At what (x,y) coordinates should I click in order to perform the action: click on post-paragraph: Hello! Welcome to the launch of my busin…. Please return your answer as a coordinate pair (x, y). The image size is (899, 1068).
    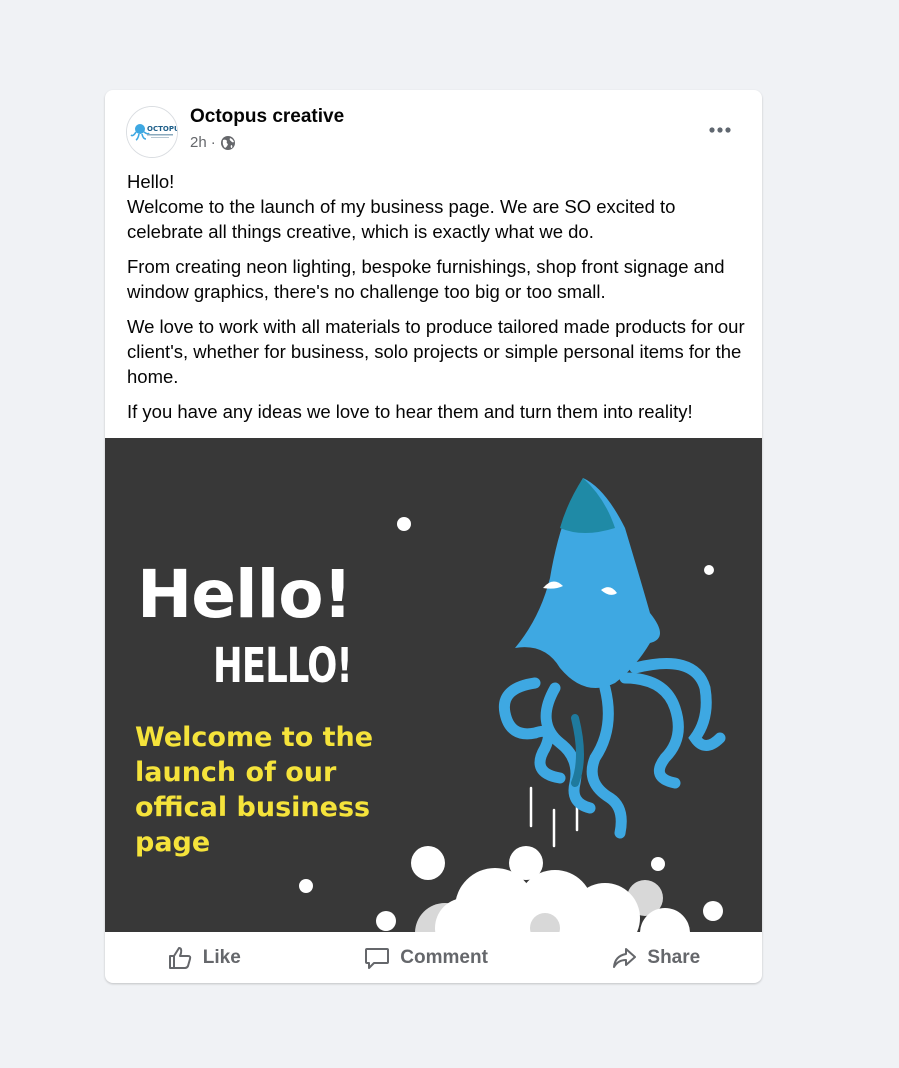
    Looking at the image, I should click on (401, 206).